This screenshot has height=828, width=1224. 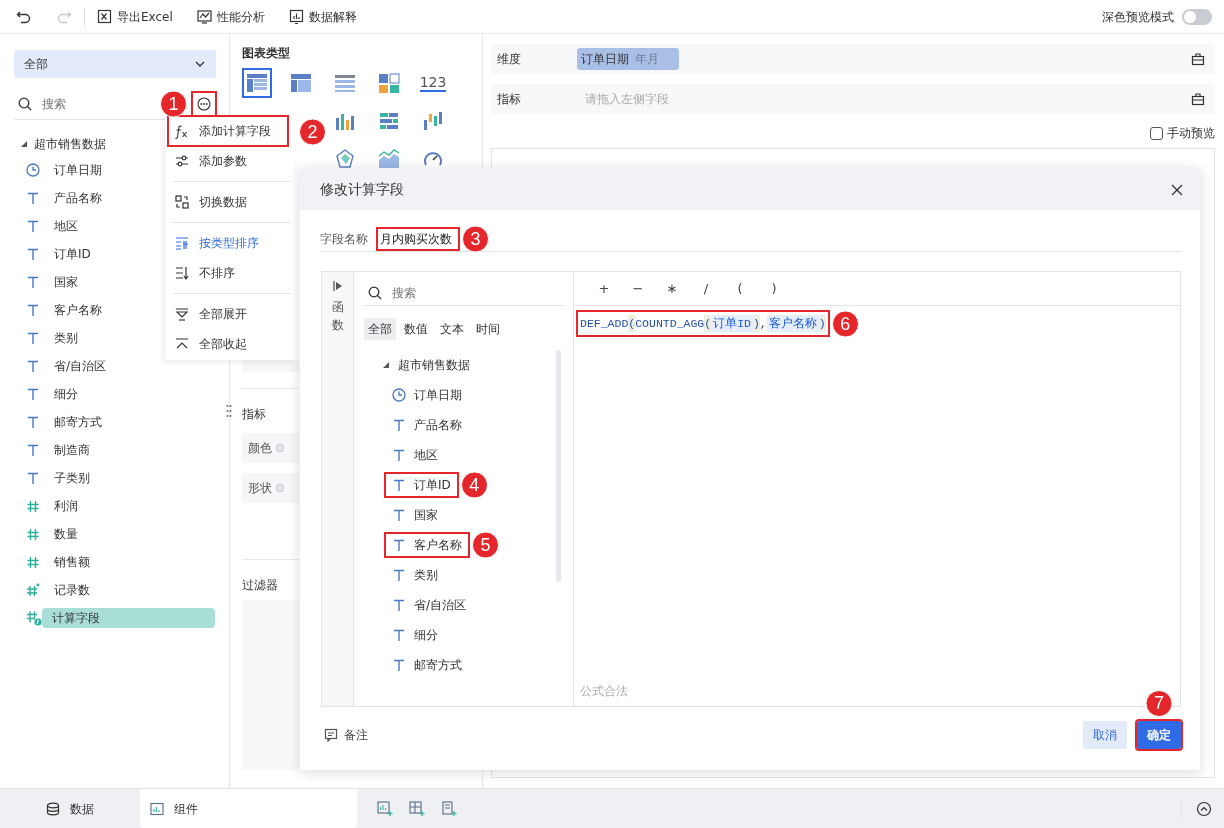 I want to click on filter-tab: 时间, so click(x=488, y=329).